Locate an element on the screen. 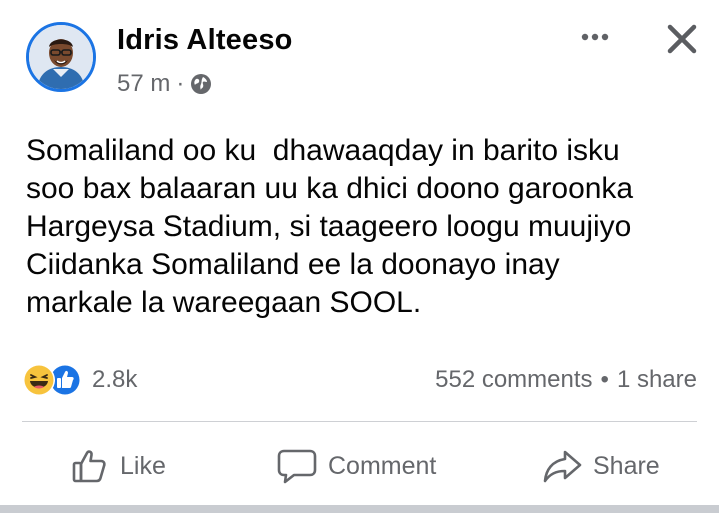 The height and width of the screenshot is (513, 719). share-button: Share is located at coordinates (600, 466).